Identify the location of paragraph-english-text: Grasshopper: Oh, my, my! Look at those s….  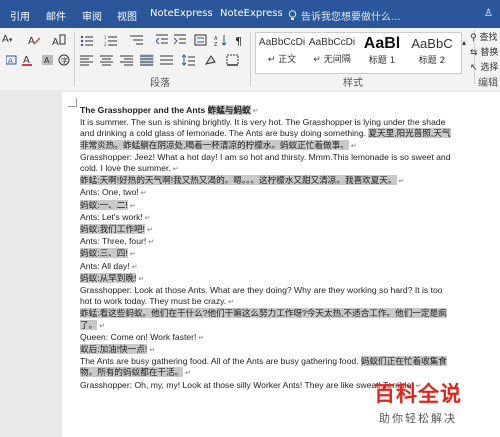
(247, 384).